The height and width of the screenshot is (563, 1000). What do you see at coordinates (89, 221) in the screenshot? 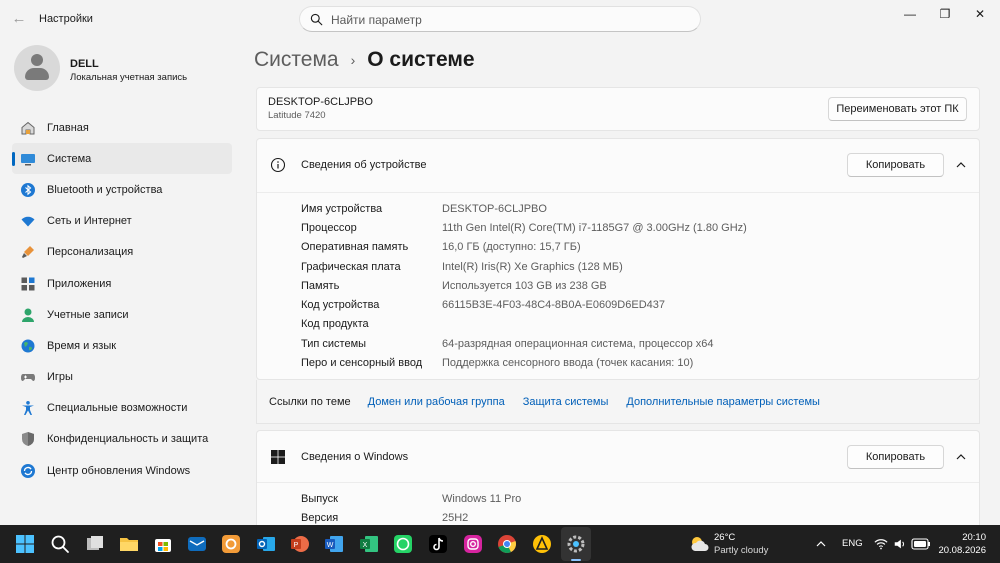
I see `sidebar-item-label: Сеть и Интернет` at bounding box center [89, 221].